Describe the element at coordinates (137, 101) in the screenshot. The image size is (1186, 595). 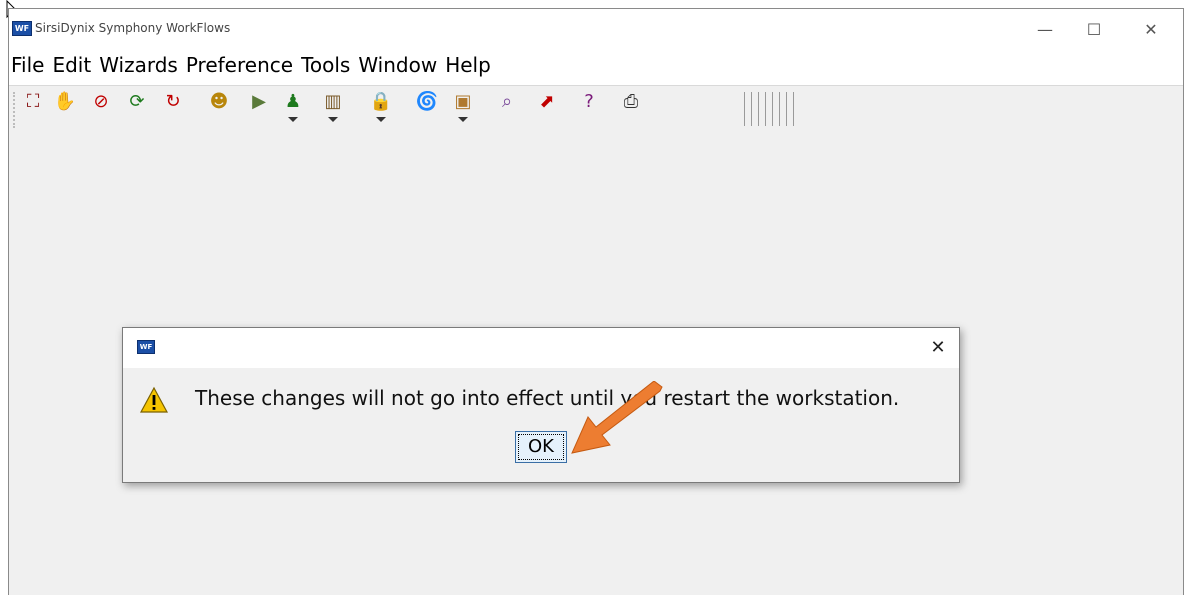
I see `user-renew-icon: ⟳` at that location.